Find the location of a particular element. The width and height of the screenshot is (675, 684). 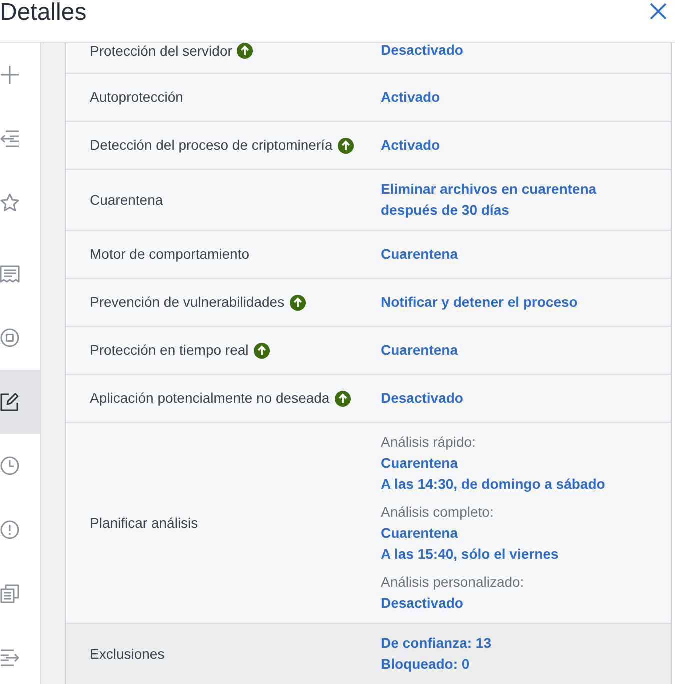

setting-label: Cuarentena is located at coordinates (127, 200).